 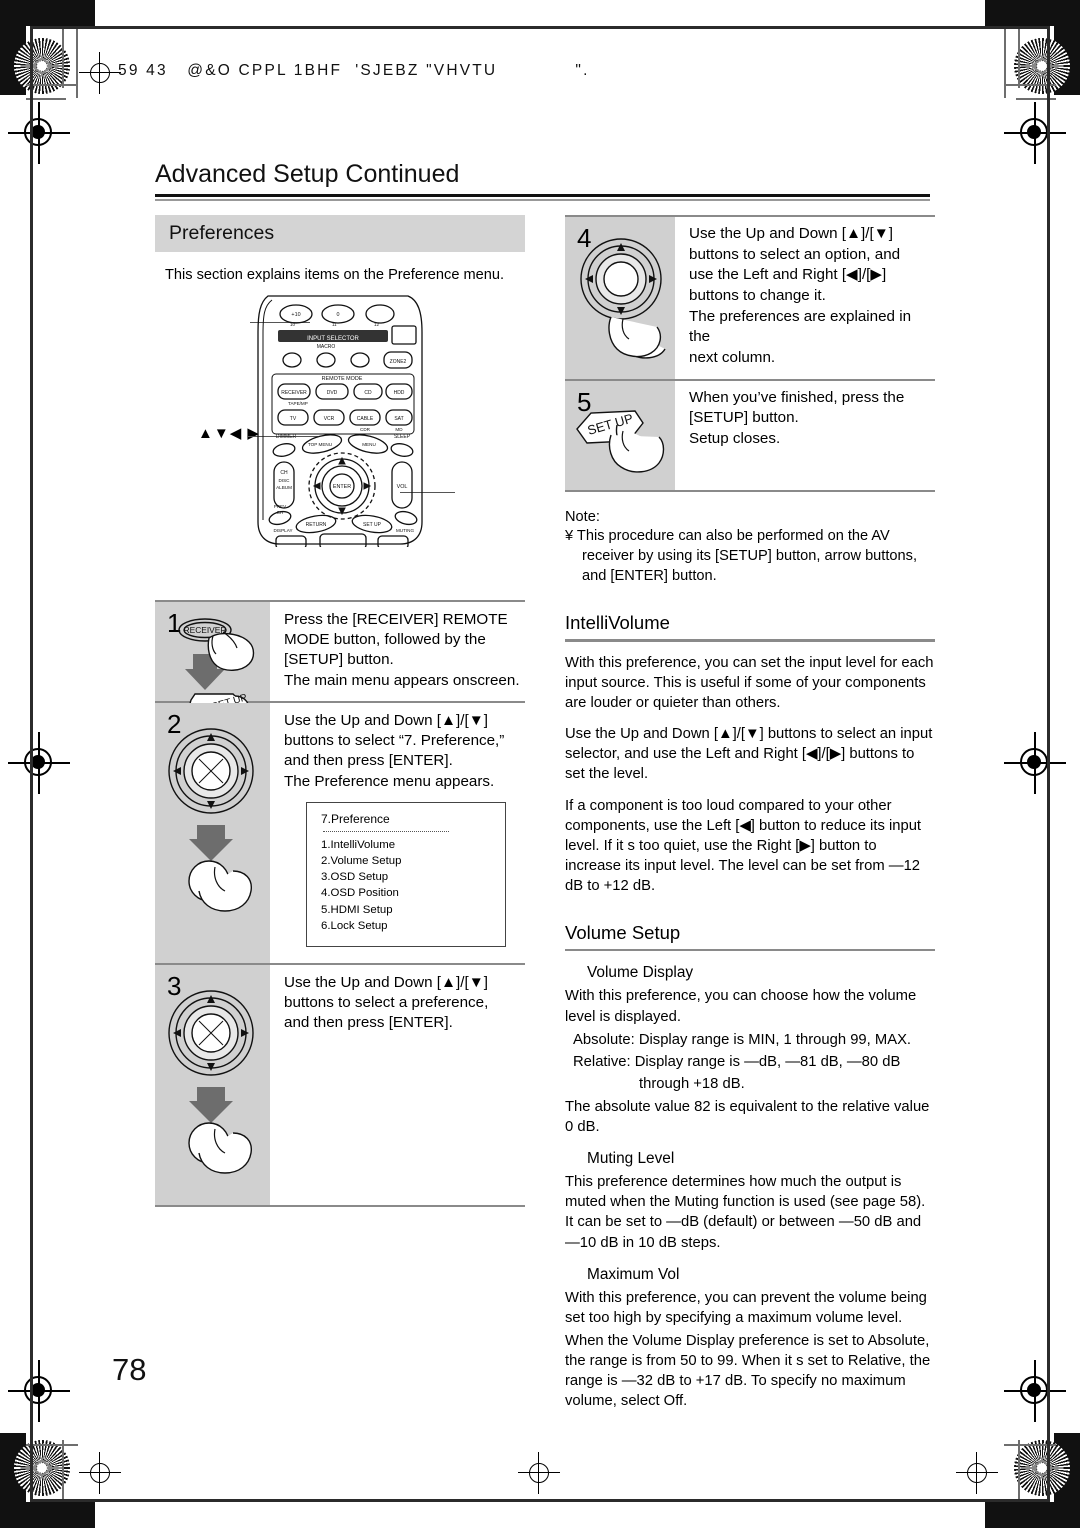 I want to click on dial-hand-icon, so click(x=211, y=820).